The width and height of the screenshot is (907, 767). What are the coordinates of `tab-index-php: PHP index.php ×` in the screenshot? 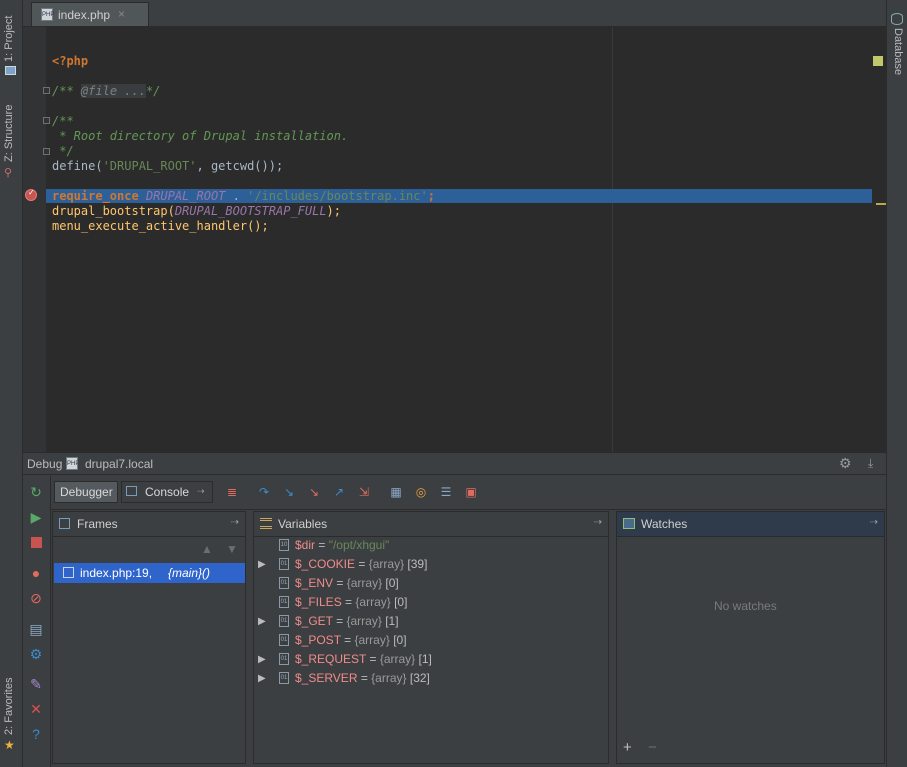 It's located at (90, 14).